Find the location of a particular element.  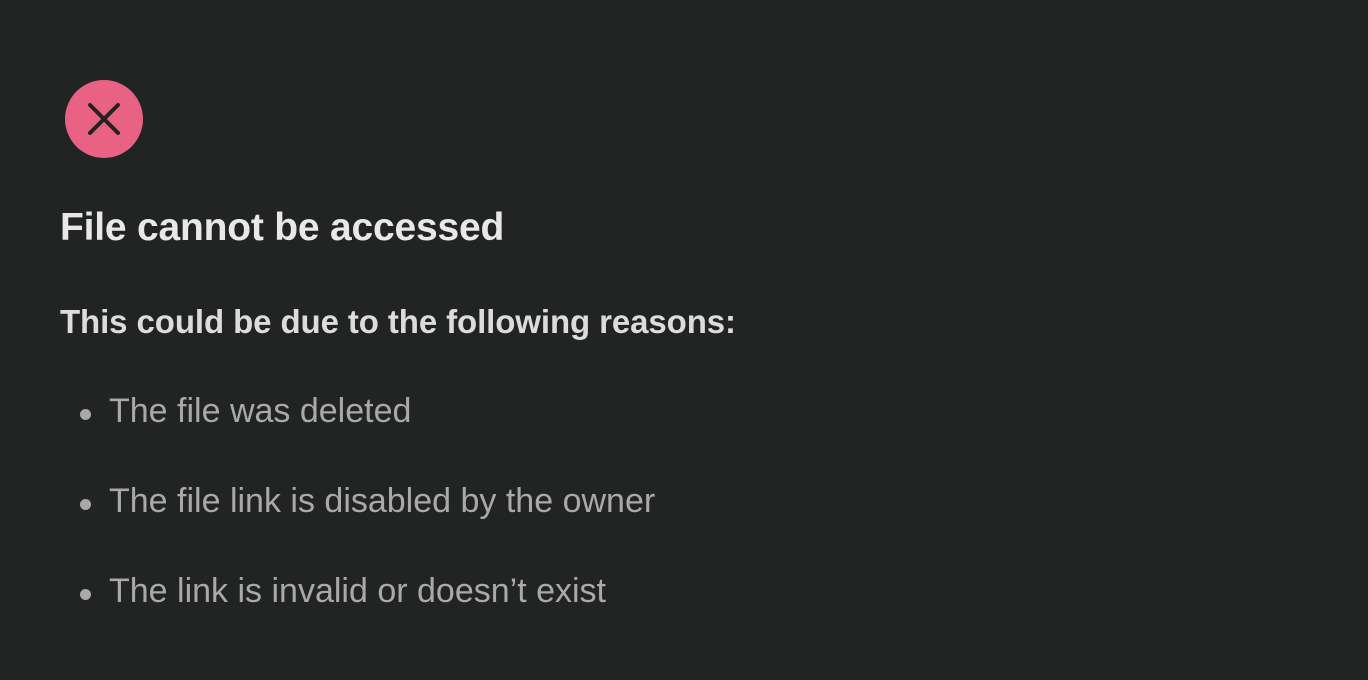

error-close-icon is located at coordinates (104, 119).